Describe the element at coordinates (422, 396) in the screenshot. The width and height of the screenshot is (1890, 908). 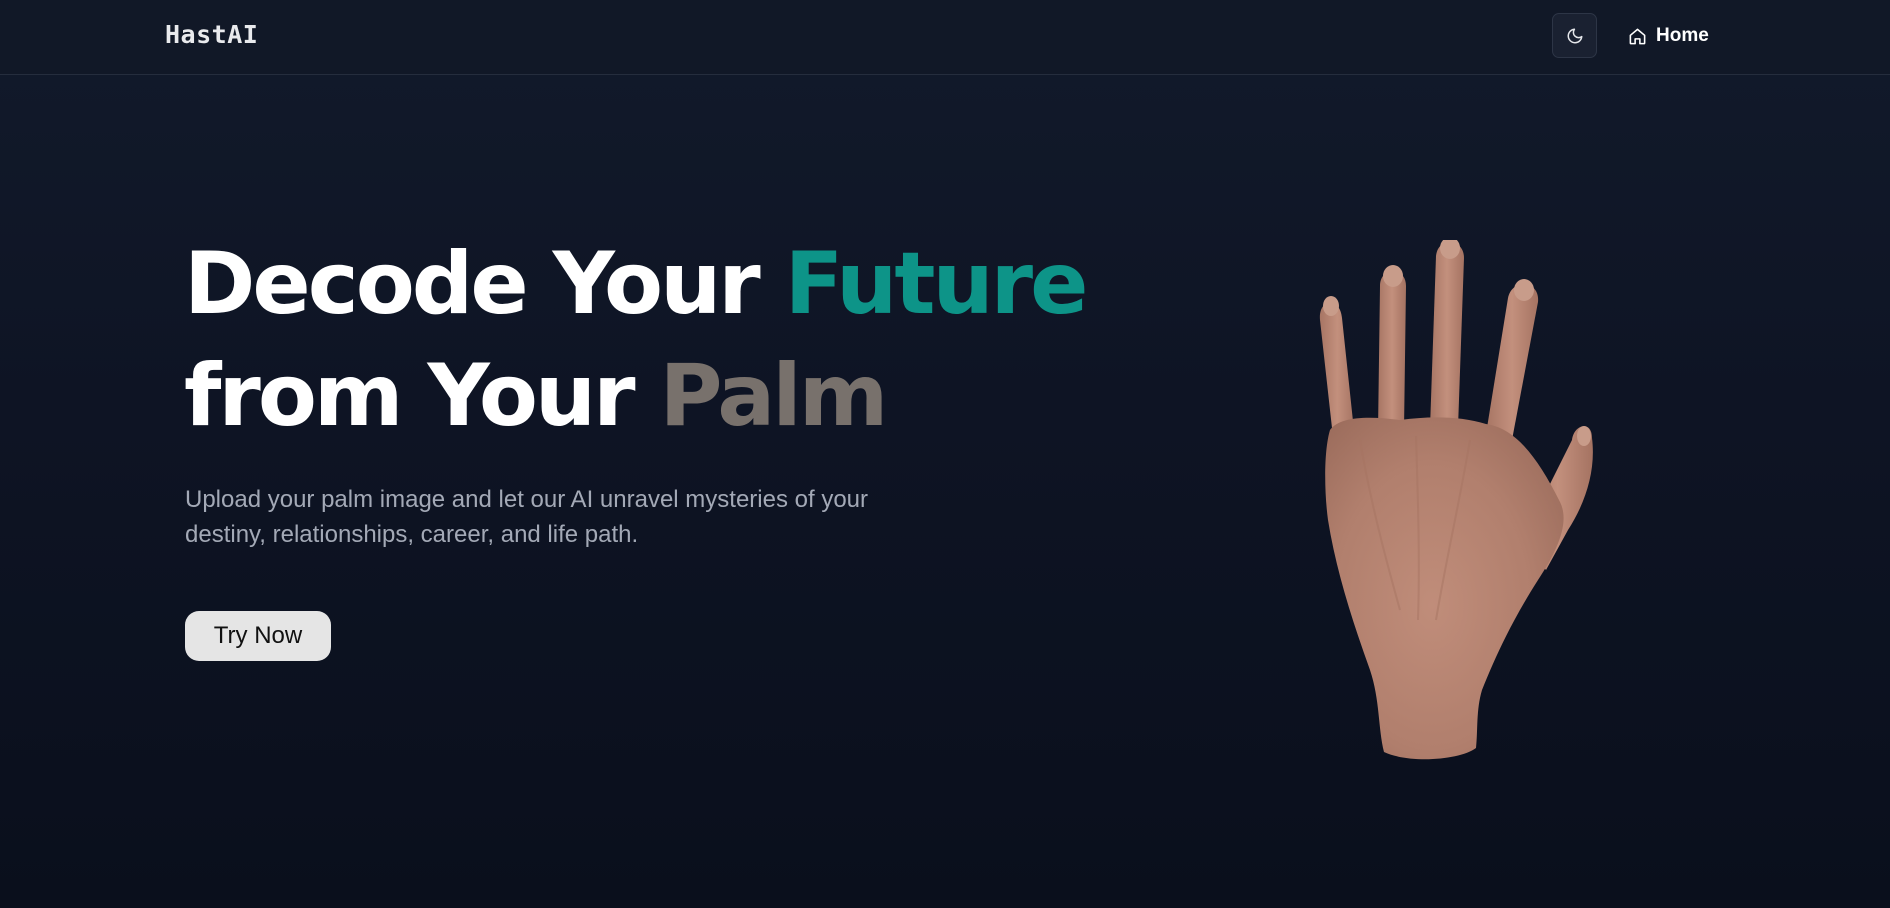
I see `hero-title-text: from Your` at that location.